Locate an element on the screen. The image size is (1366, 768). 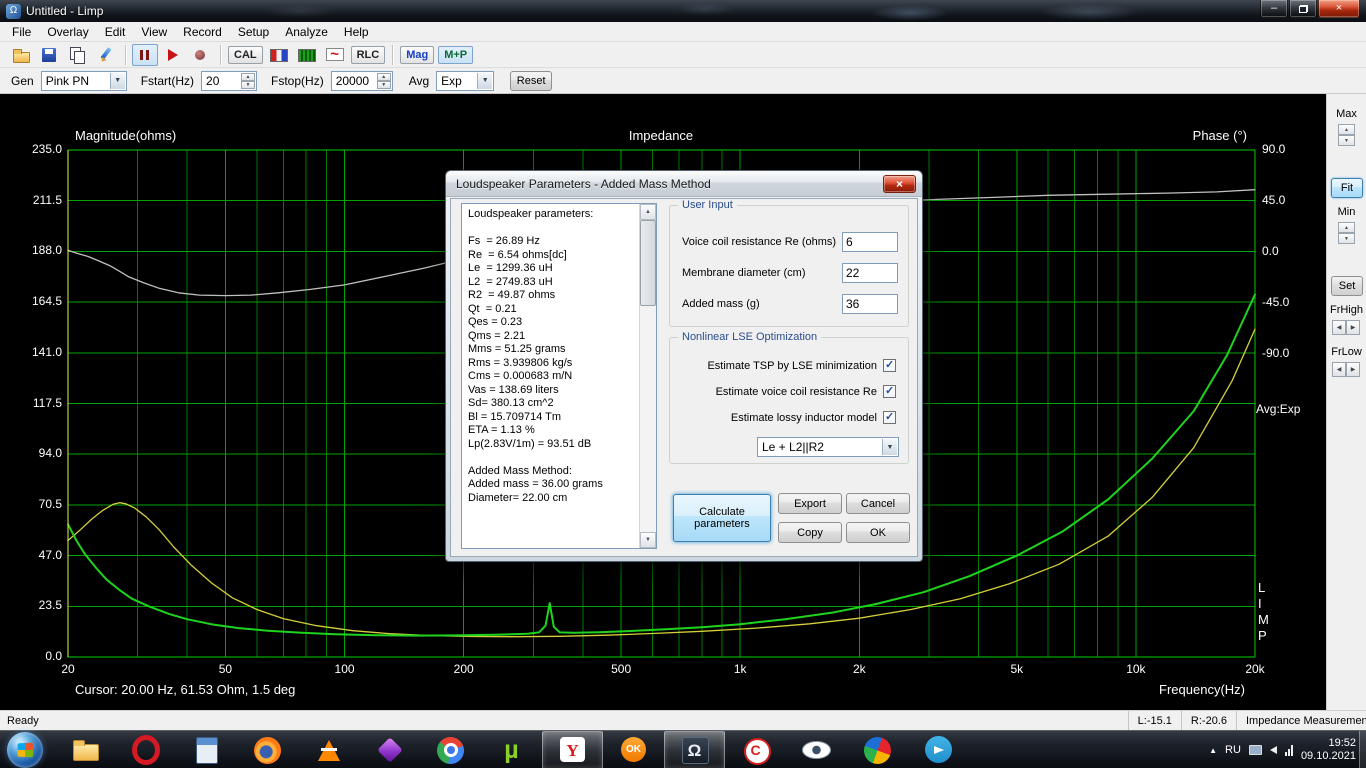
scroll-up-button: ▲ is located at coordinates (648, 212).